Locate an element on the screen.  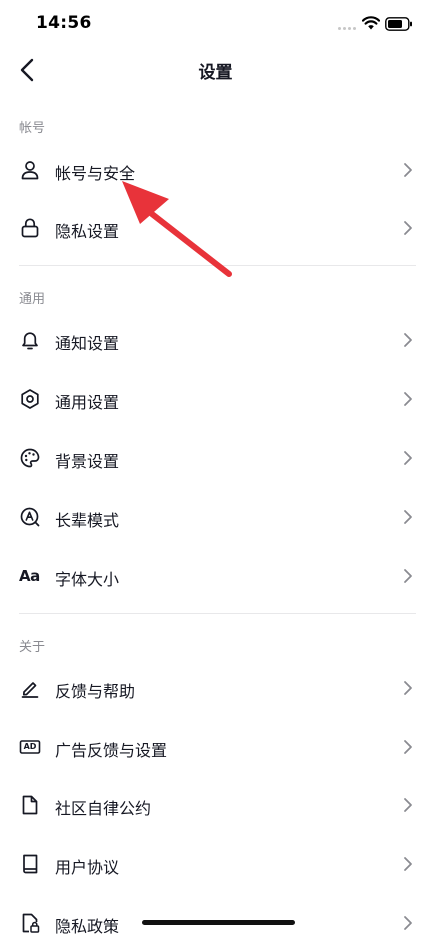
edit-icon is located at coordinates (30, 688).